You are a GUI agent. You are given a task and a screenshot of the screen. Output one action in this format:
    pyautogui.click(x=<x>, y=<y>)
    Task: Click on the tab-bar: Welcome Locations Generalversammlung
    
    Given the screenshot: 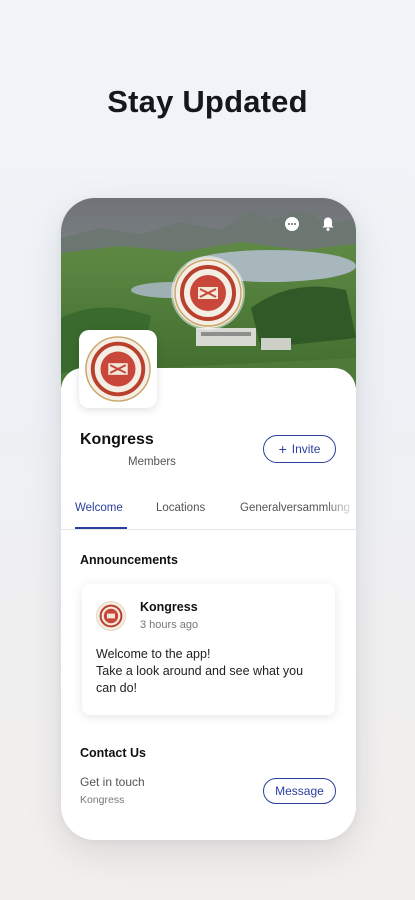 What is the action you would take?
    pyautogui.click(x=208, y=512)
    